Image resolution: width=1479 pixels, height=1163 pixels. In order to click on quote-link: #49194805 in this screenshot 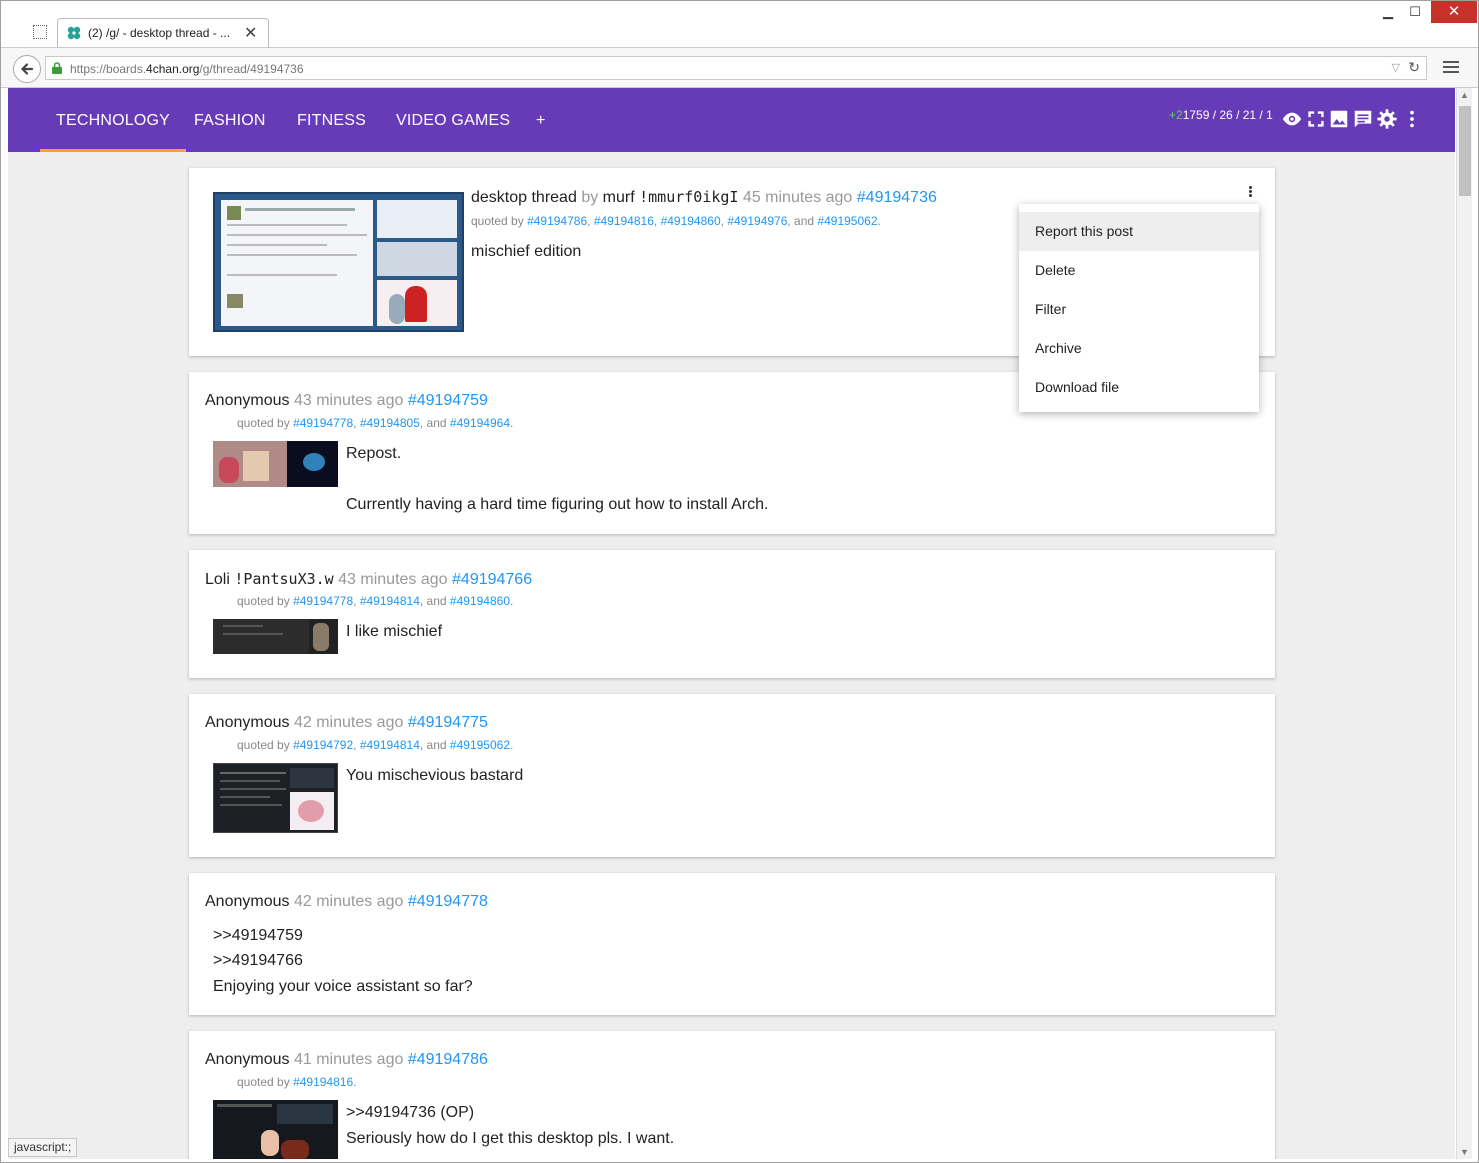, I will do `click(390, 423)`.